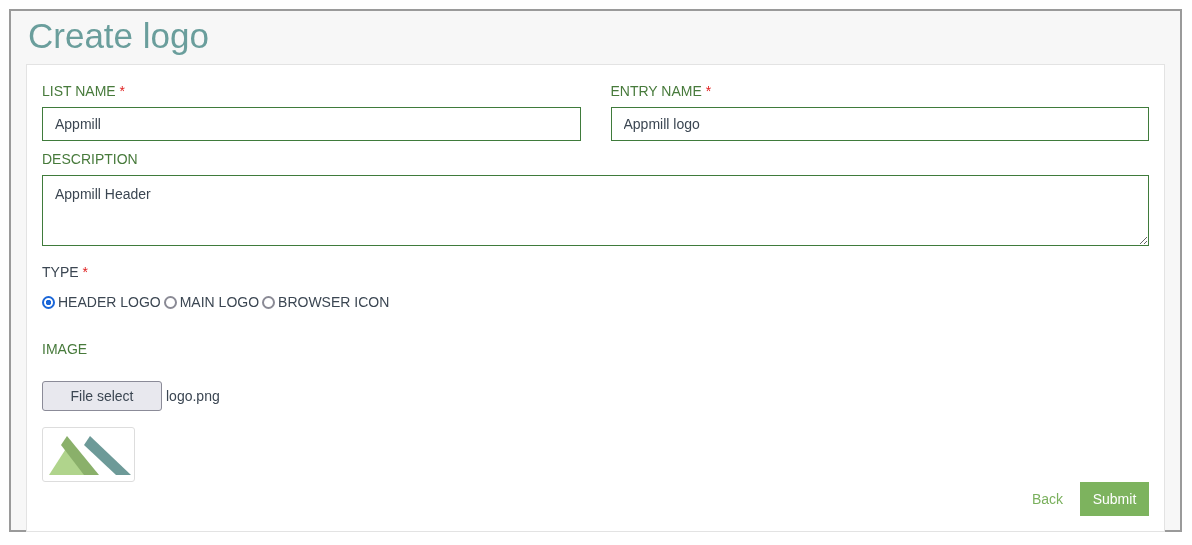 The width and height of the screenshot is (1192, 545). What do you see at coordinates (119, 35) in the screenshot?
I see `page-title: Create logo` at bounding box center [119, 35].